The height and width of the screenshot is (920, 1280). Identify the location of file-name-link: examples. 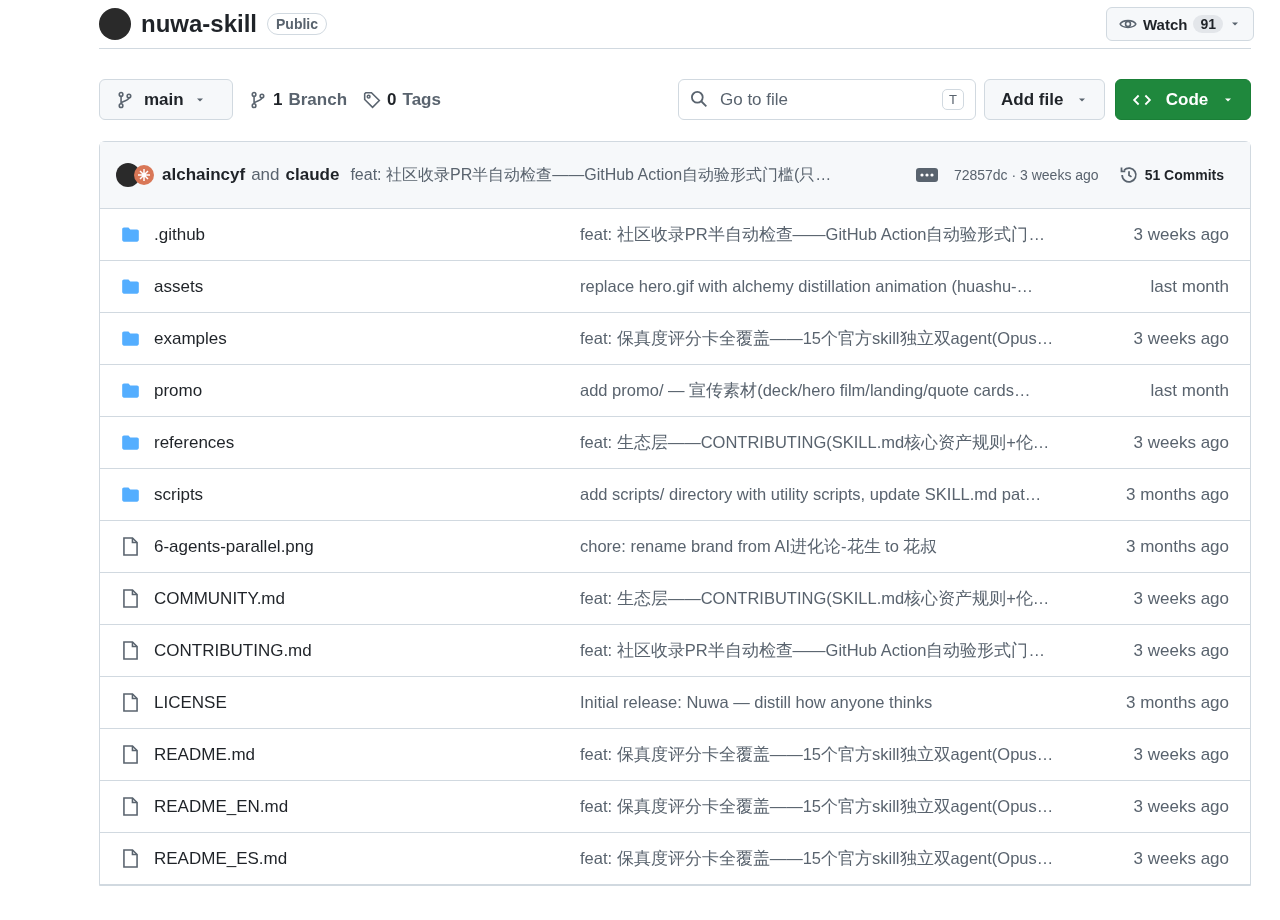
(367, 338).